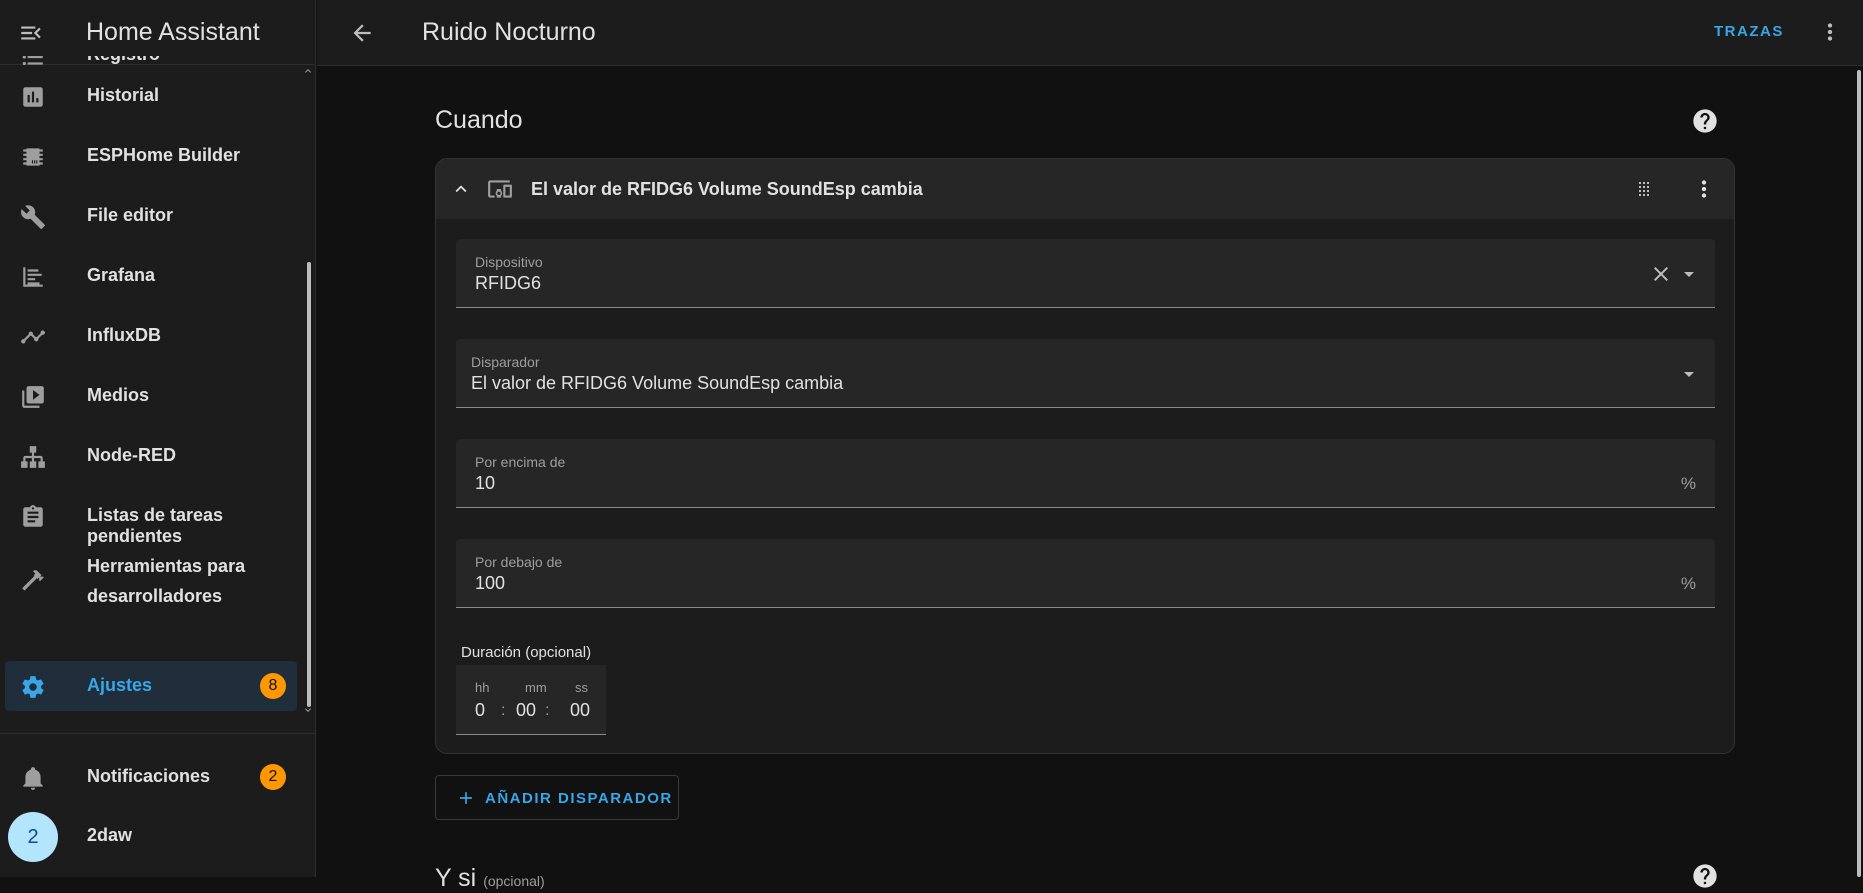 The height and width of the screenshot is (893, 1863). Describe the element at coordinates (526, 652) in the screenshot. I see `duration-label: Duración (opcional)` at that location.